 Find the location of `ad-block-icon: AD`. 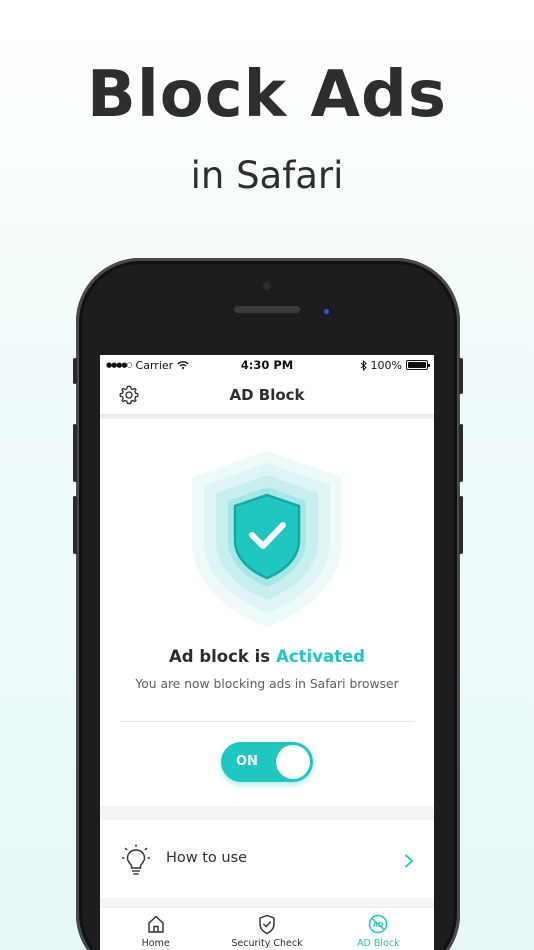

ad-block-icon: AD is located at coordinates (378, 924).